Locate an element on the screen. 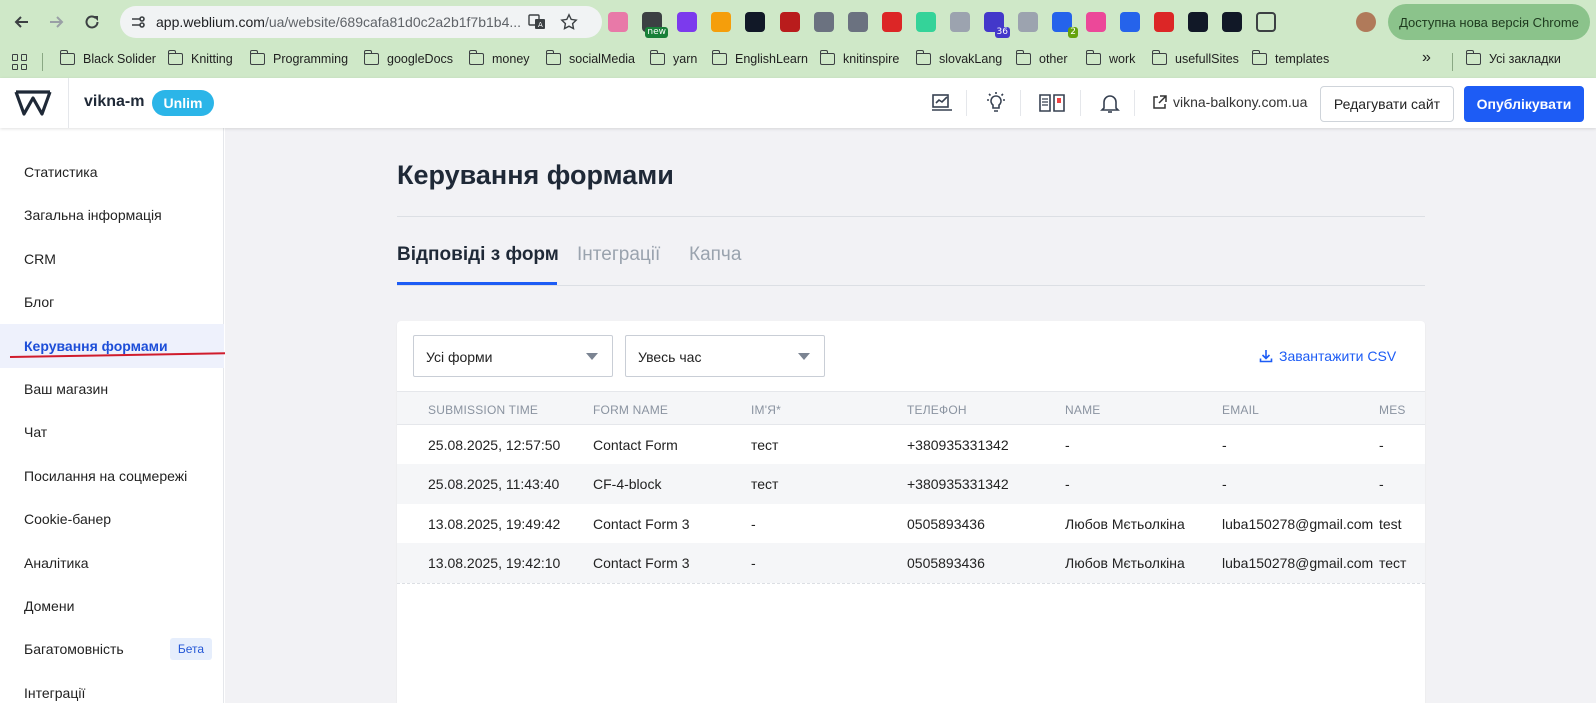 The height and width of the screenshot is (703, 1596). sidebar-item: Cookie-банер is located at coordinates (112, 519).